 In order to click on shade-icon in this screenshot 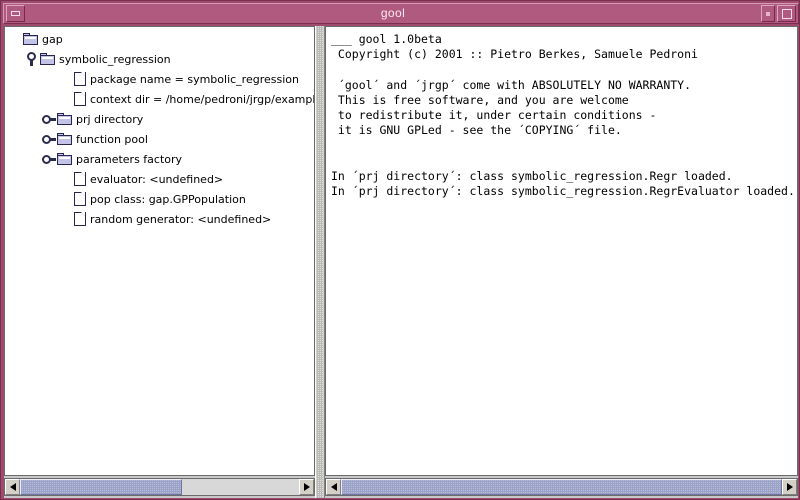, I will do `click(768, 13)`.